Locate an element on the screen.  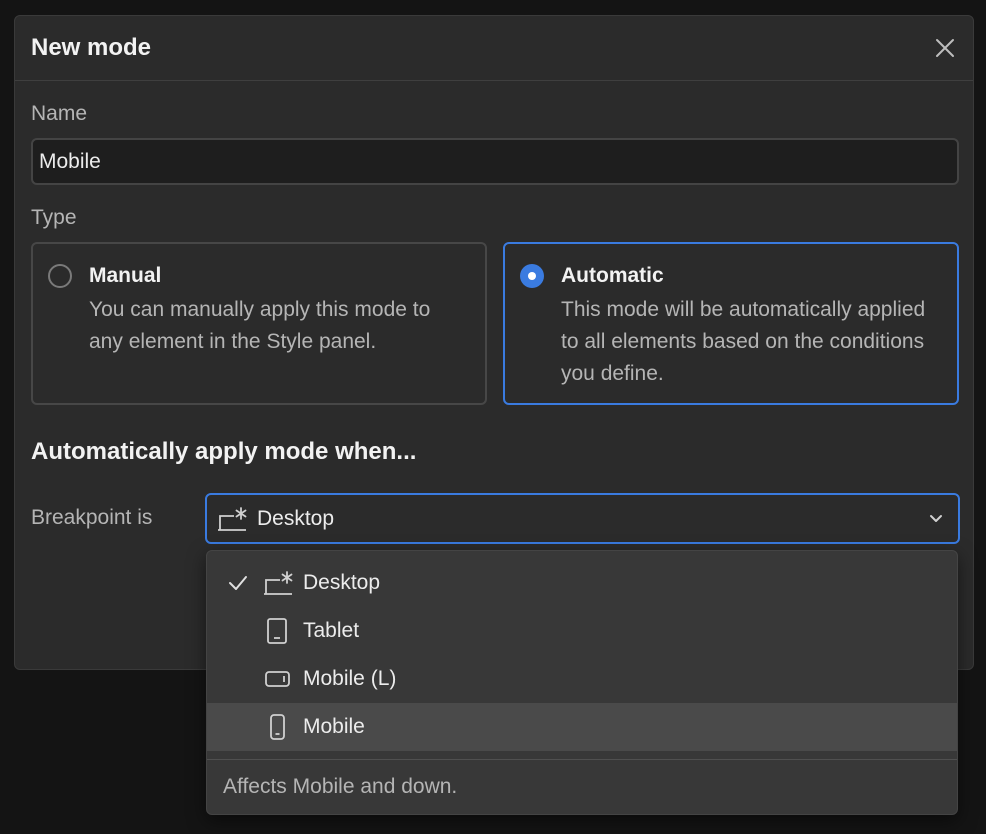
dropdown-option-mobile-landscape: Mobile (L) is located at coordinates (582, 679).